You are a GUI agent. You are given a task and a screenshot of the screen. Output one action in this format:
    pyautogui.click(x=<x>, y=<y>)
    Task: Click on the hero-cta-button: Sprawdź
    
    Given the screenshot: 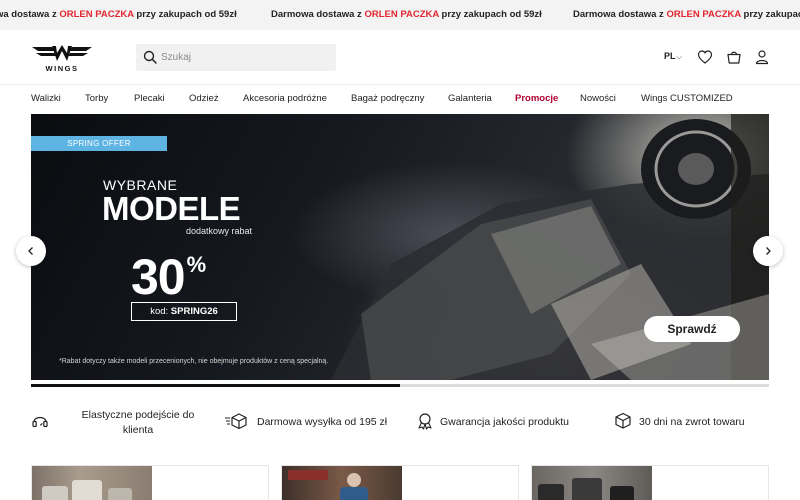 What is the action you would take?
    pyautogui.click(x=692, y=329)
    